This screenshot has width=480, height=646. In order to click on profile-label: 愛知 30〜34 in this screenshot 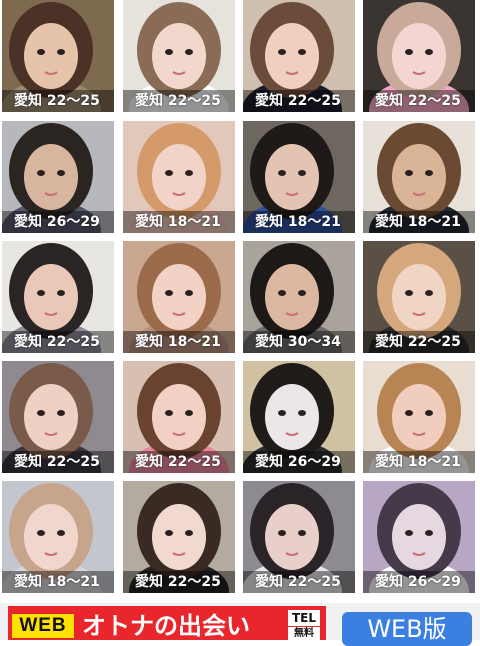, I will do `click(299, 342)`.